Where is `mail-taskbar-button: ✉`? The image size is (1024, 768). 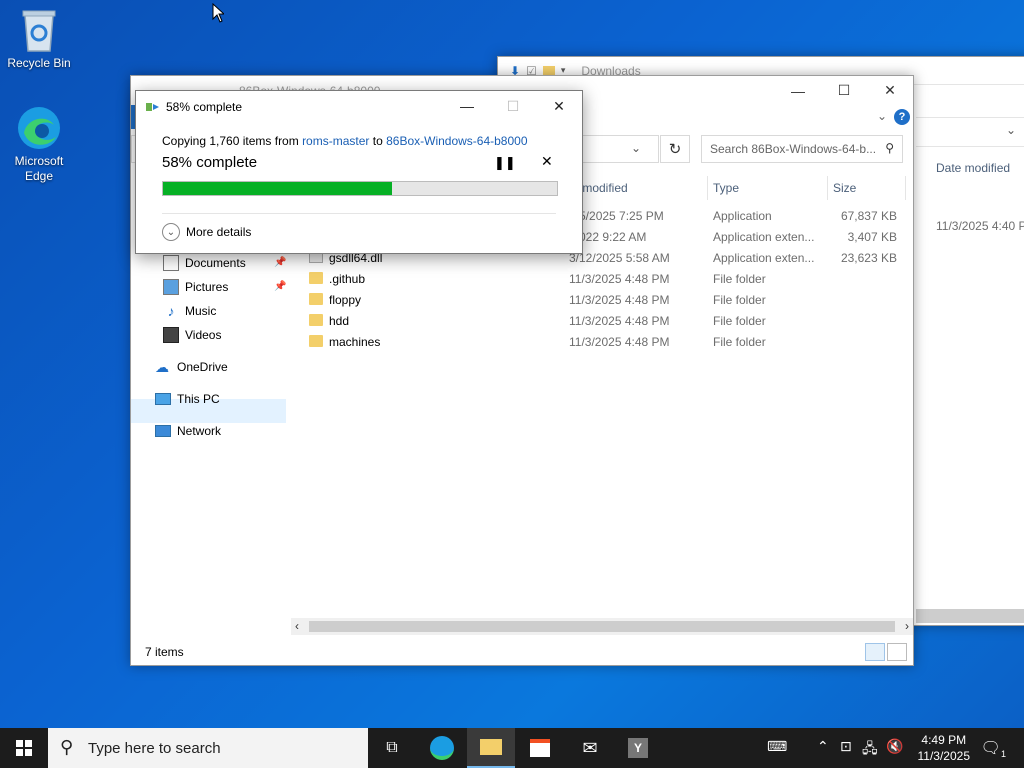
mail-taskbar-button: ✉ is located at coordinates (590, 748).